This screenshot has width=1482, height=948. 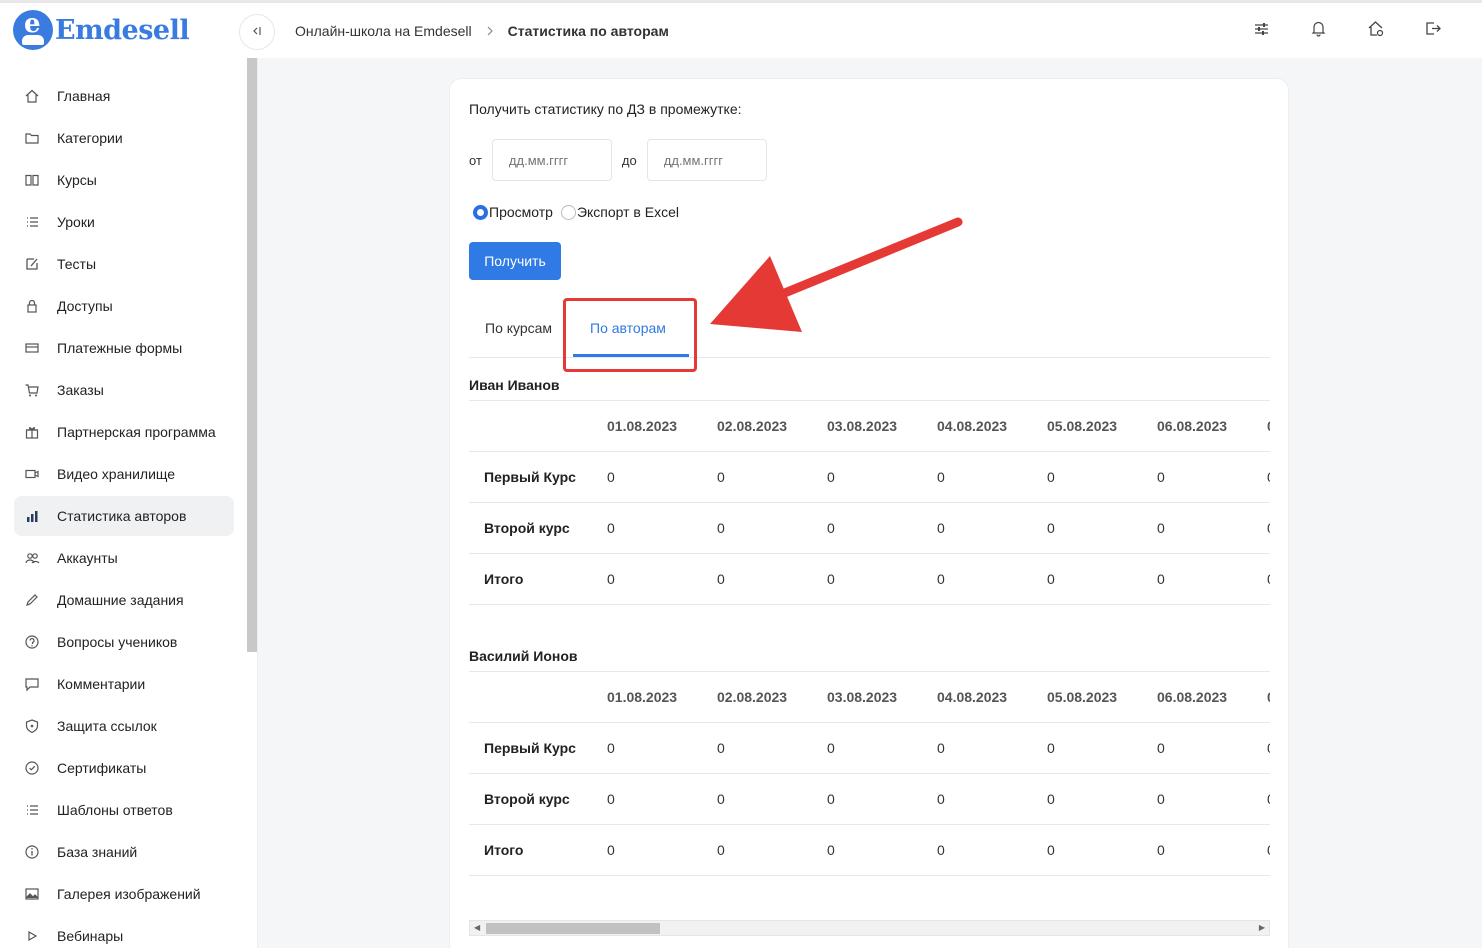 I want to click on date-from-input, so click(x=551, y=160).